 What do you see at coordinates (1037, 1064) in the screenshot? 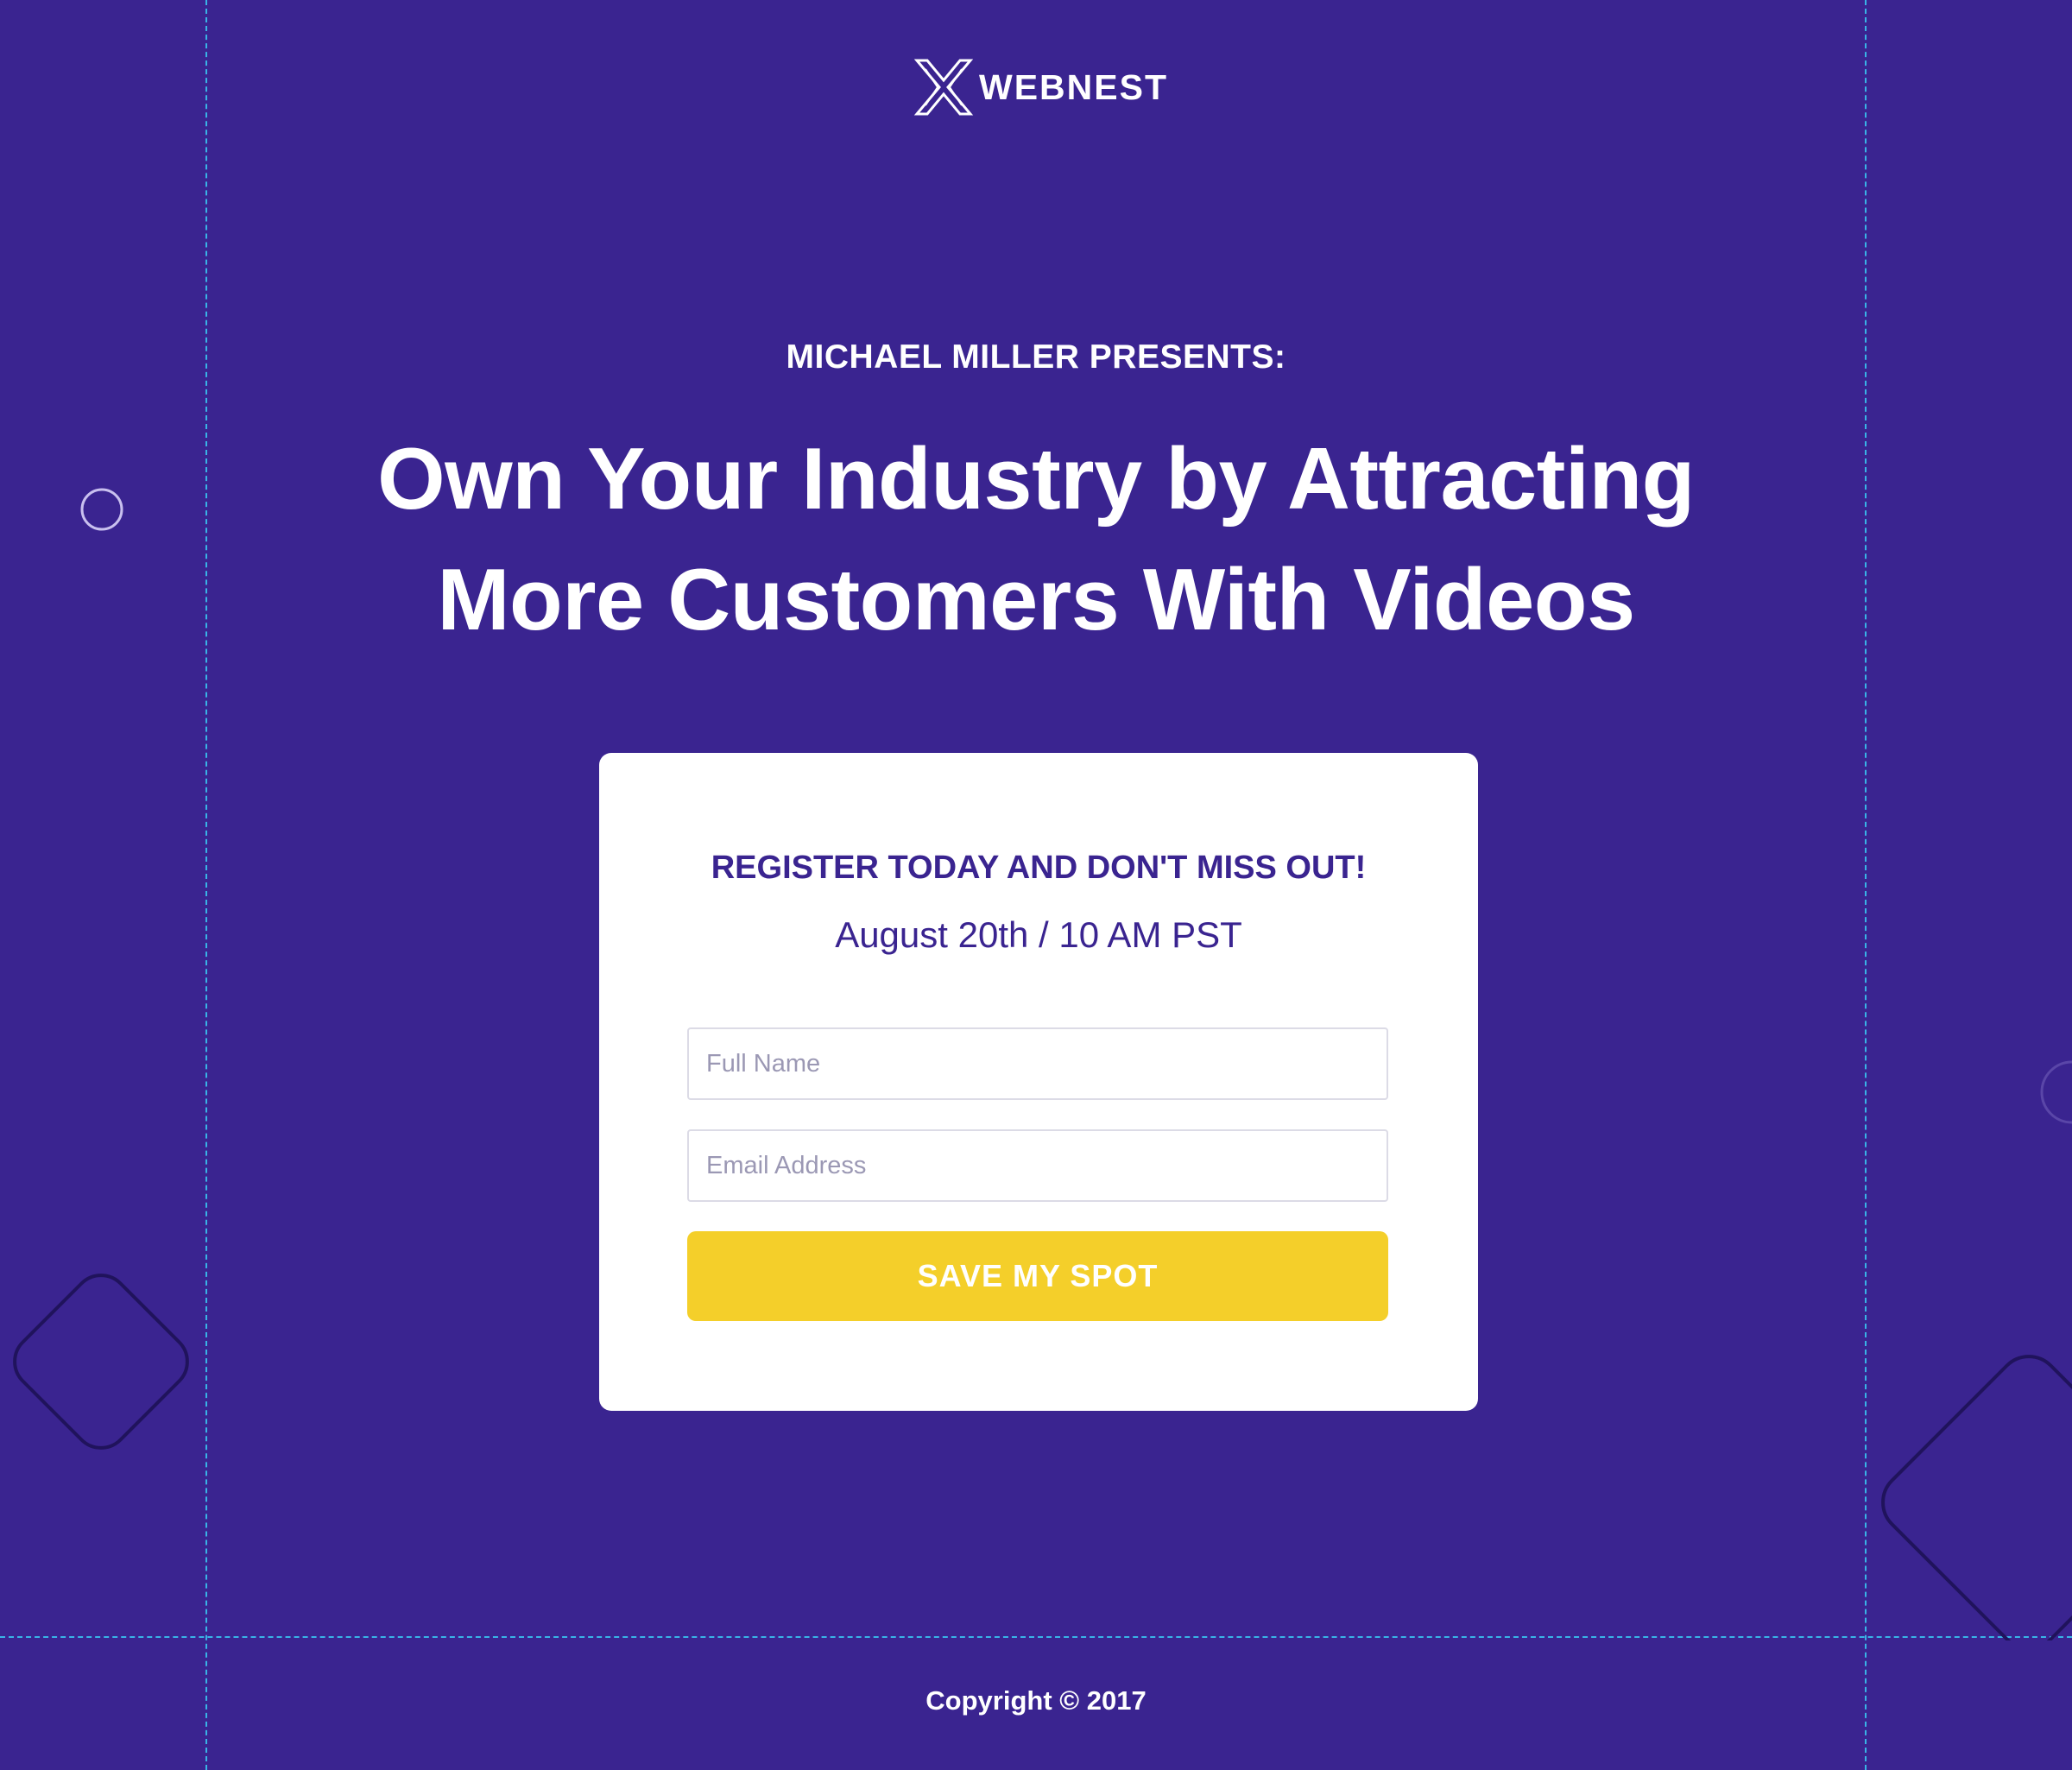
I see `full-name-input` at bounding box center [1037, 1064].